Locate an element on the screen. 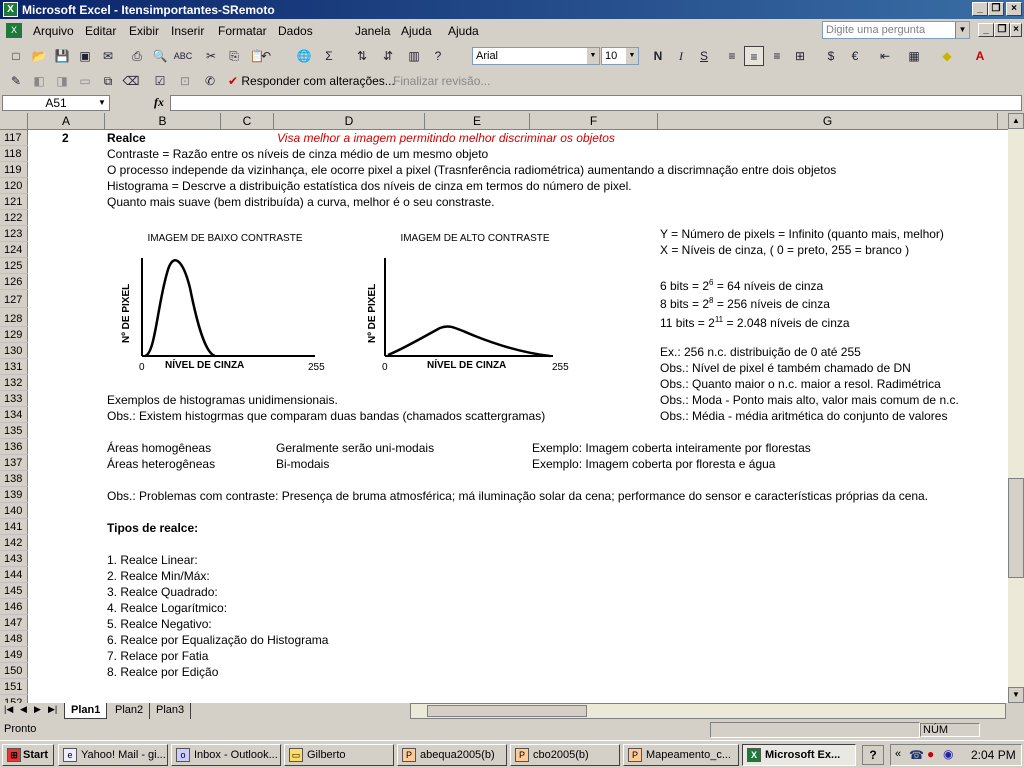  restore-button: ❐ is located at coordinates (996, 9).